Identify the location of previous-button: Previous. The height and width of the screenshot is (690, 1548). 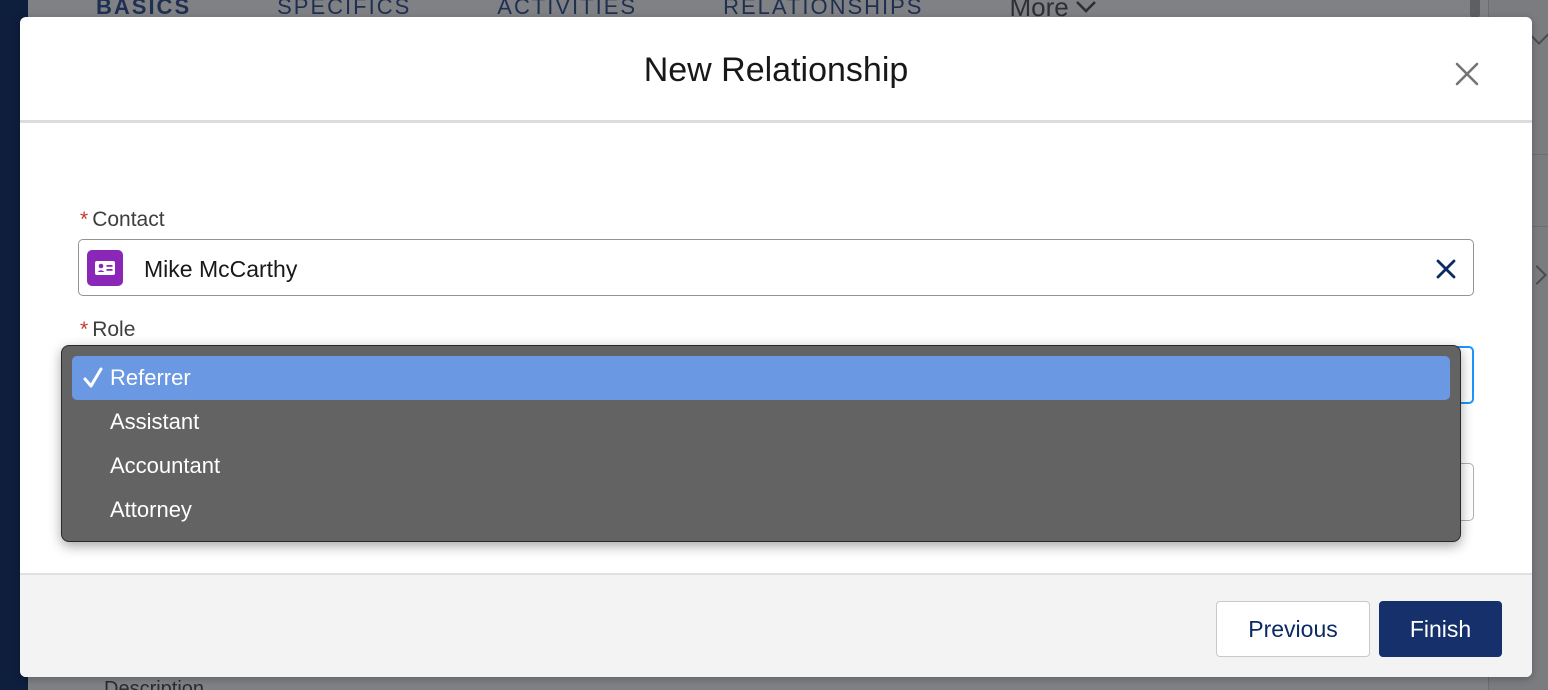
(1293, 629).